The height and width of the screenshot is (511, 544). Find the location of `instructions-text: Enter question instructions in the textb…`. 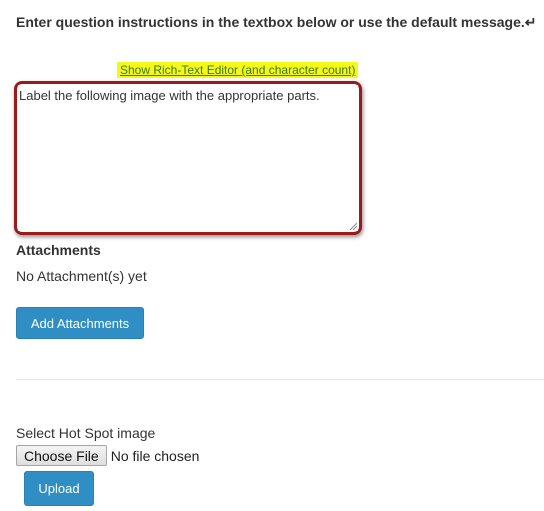

instructions-text: Enter question instructions in the textb… is located at coordinates (276, 22).